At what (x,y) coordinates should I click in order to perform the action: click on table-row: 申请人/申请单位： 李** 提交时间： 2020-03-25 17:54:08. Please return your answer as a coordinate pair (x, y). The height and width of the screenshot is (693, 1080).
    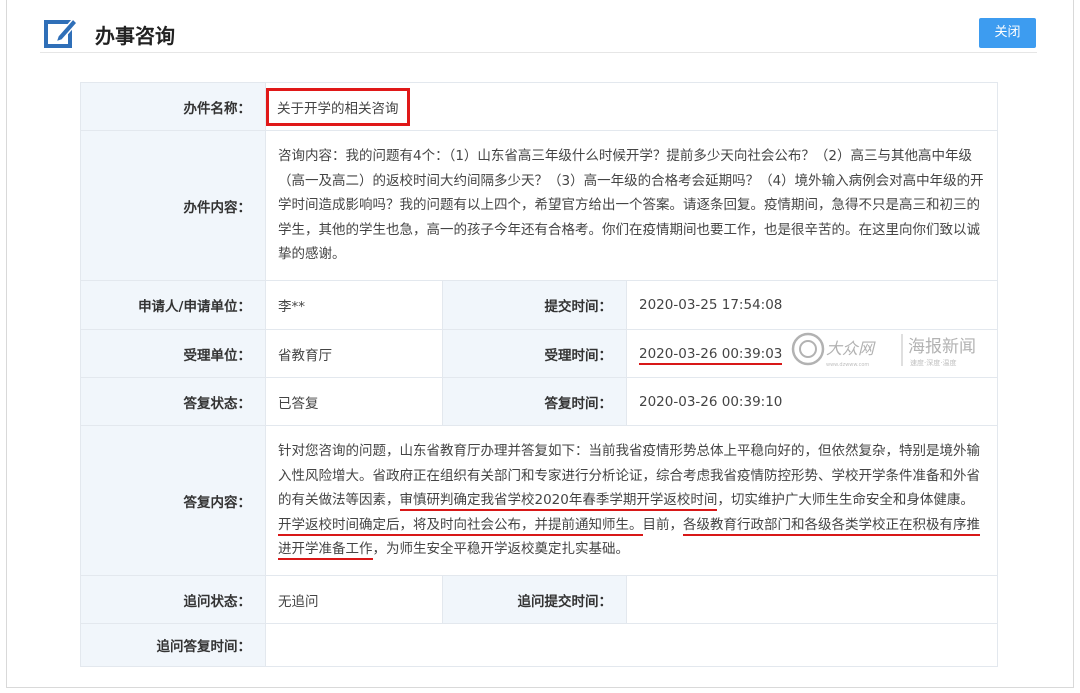
    Looking at the image, I should click on (539, 305).